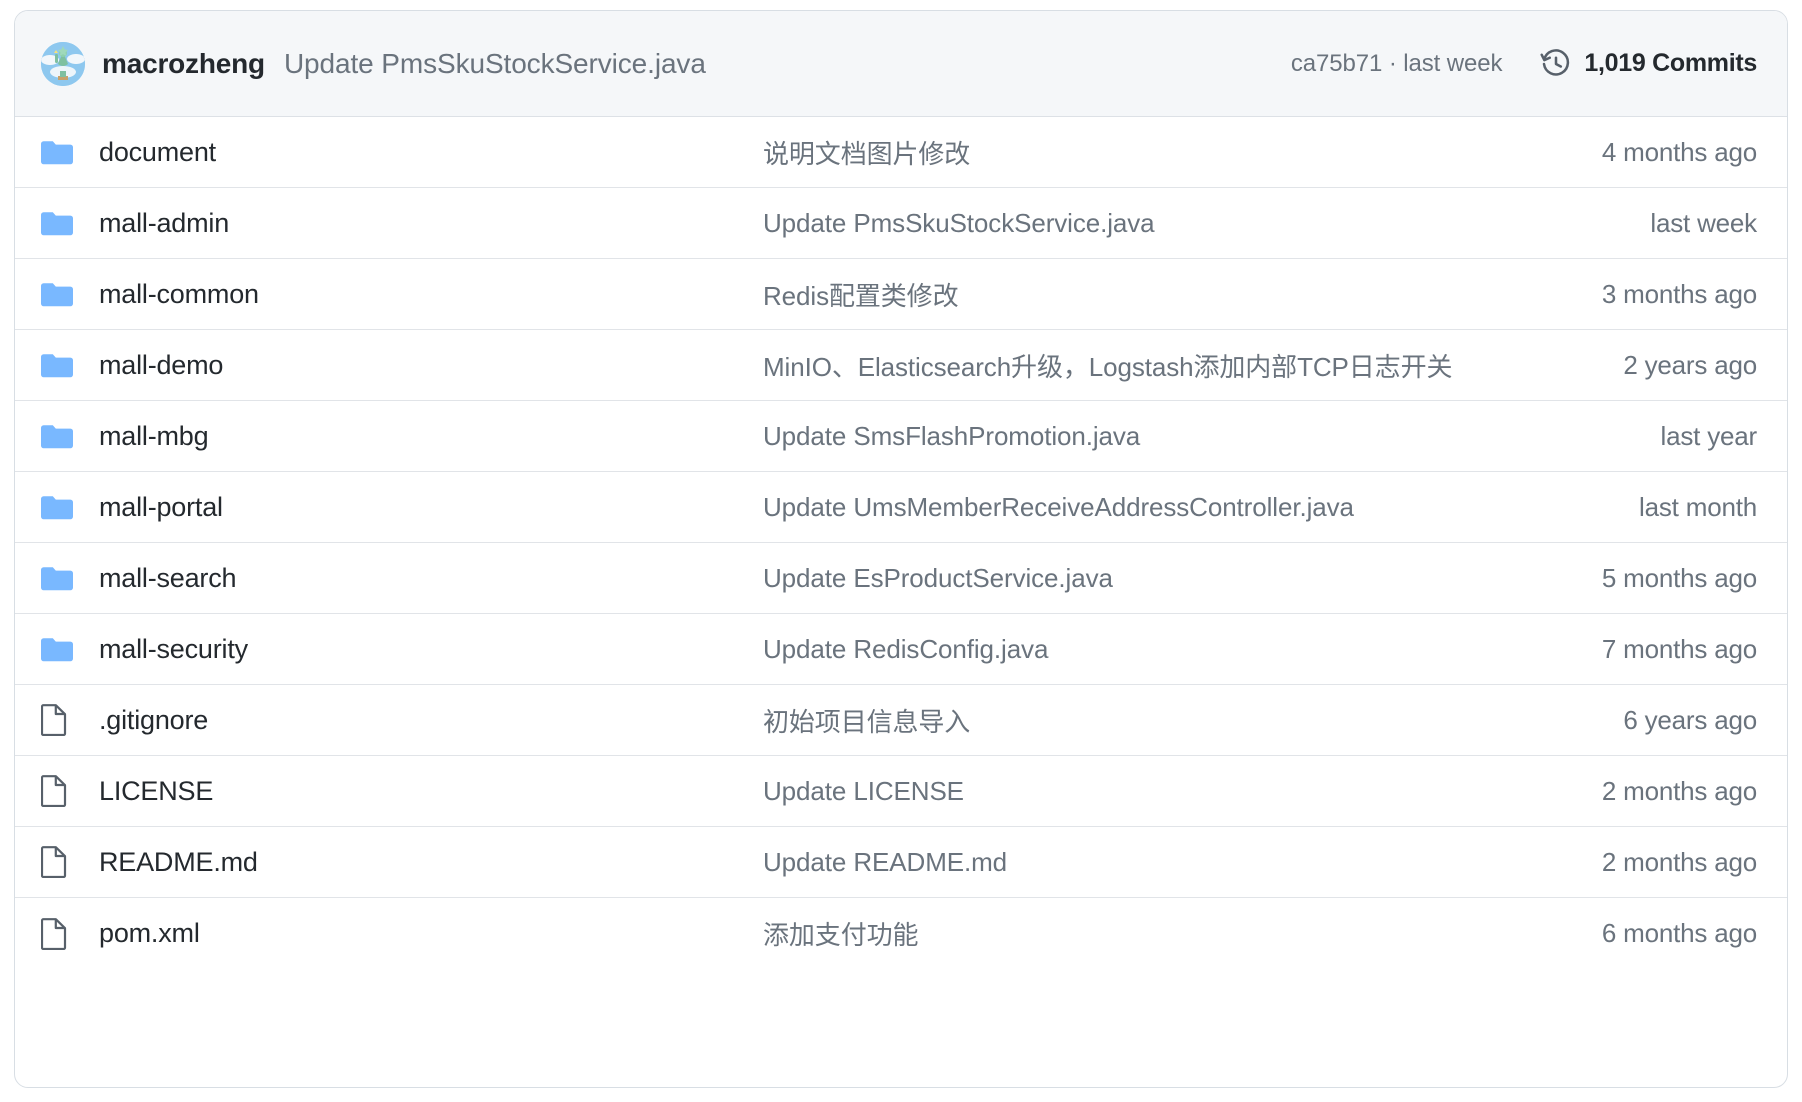 Image resolution: width=1802 pixels, height=1102 pixels. What do you see at coordinates (1679, 151) in the screenshot?
I see `commit-time: 4 months ago` at bounding box center [1679, 151].